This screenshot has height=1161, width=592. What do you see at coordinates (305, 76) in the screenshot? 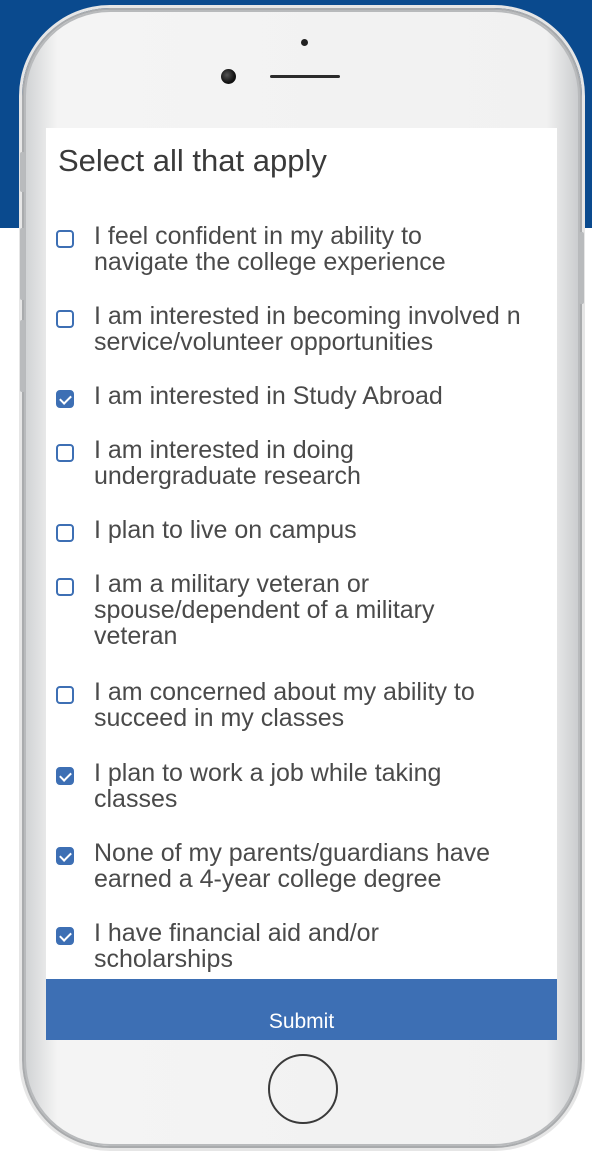
I see `earpiece-speaker` at bounding box center [305, 76].